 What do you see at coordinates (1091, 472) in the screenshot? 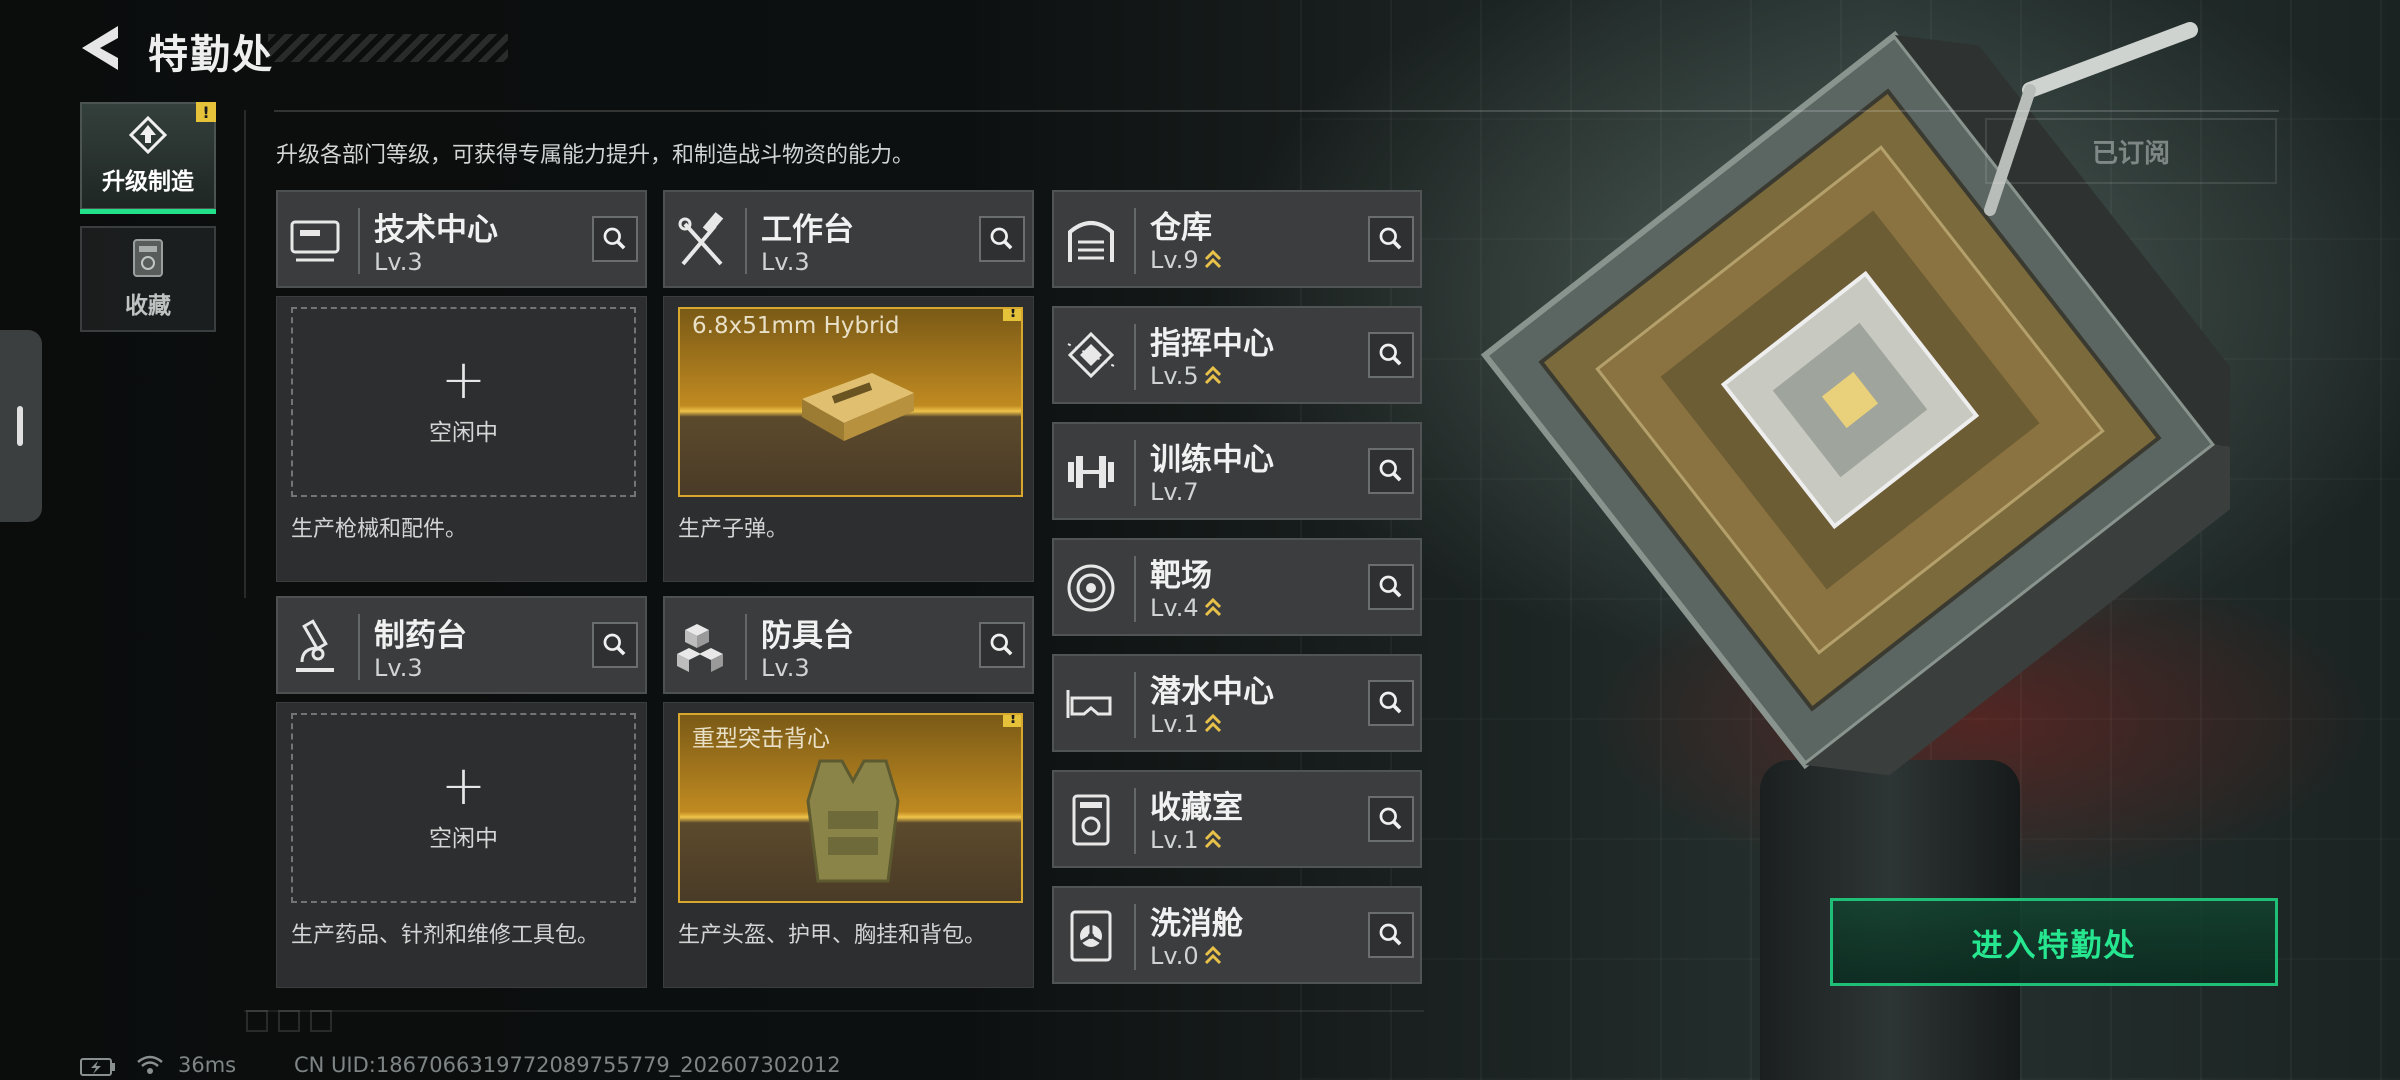
I see `dumbbell-icon` at bounding box center [1091, 472].